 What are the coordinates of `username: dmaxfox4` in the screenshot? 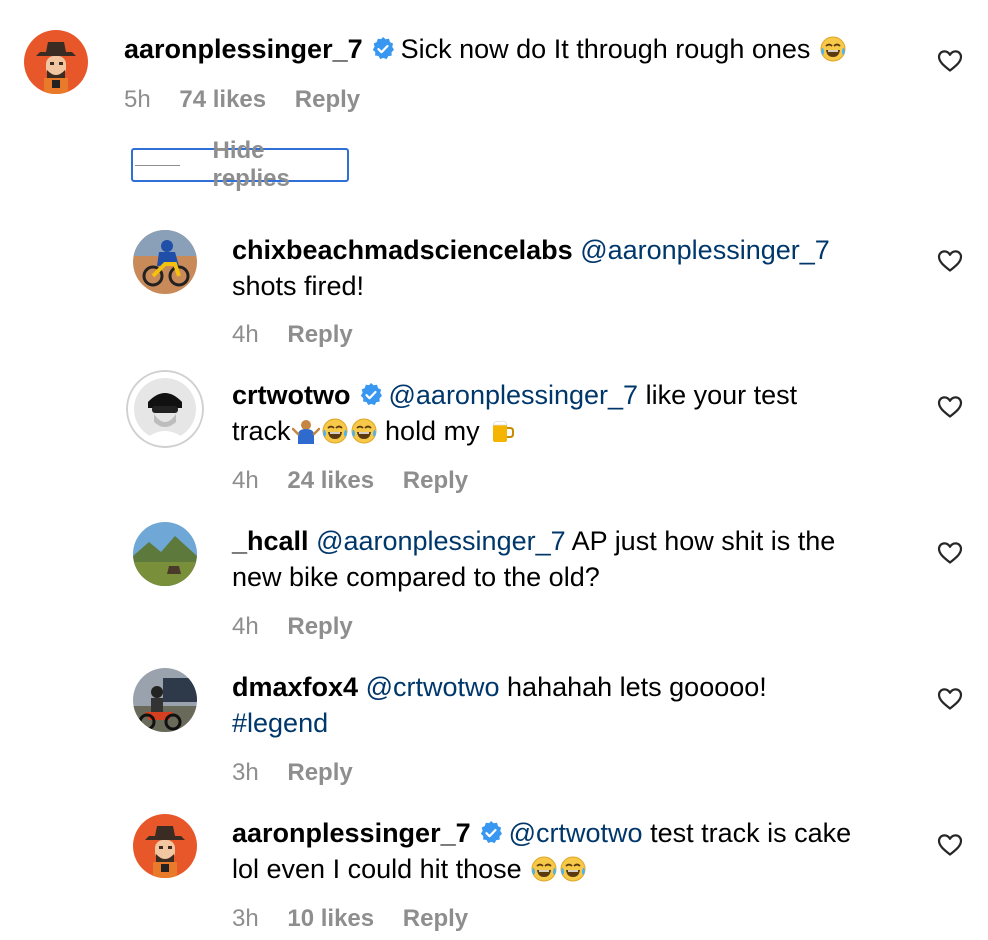 It's located at (295, 687).